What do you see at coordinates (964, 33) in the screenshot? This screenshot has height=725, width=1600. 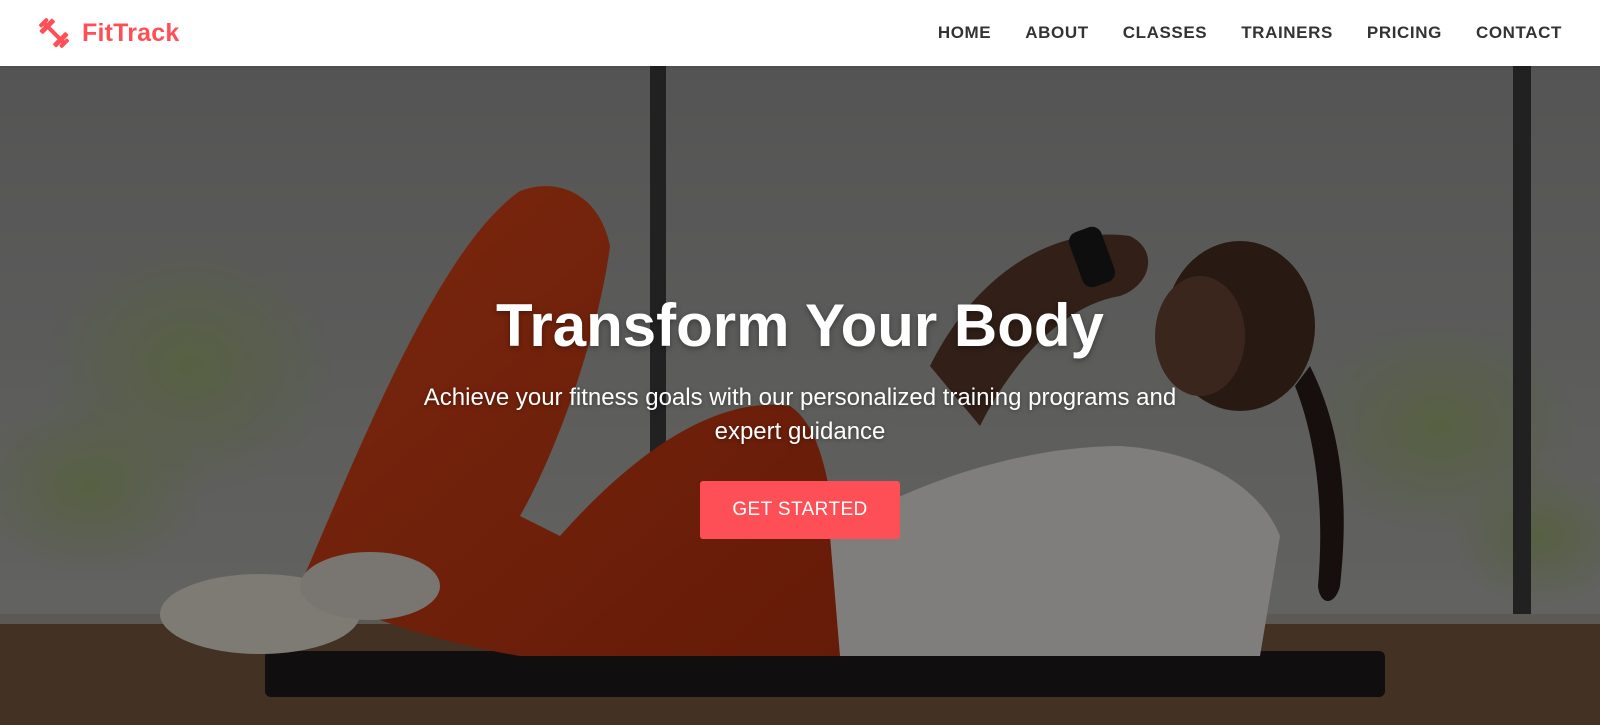 I see `nav-link-home: HOME` at bounding box center [964, 33].